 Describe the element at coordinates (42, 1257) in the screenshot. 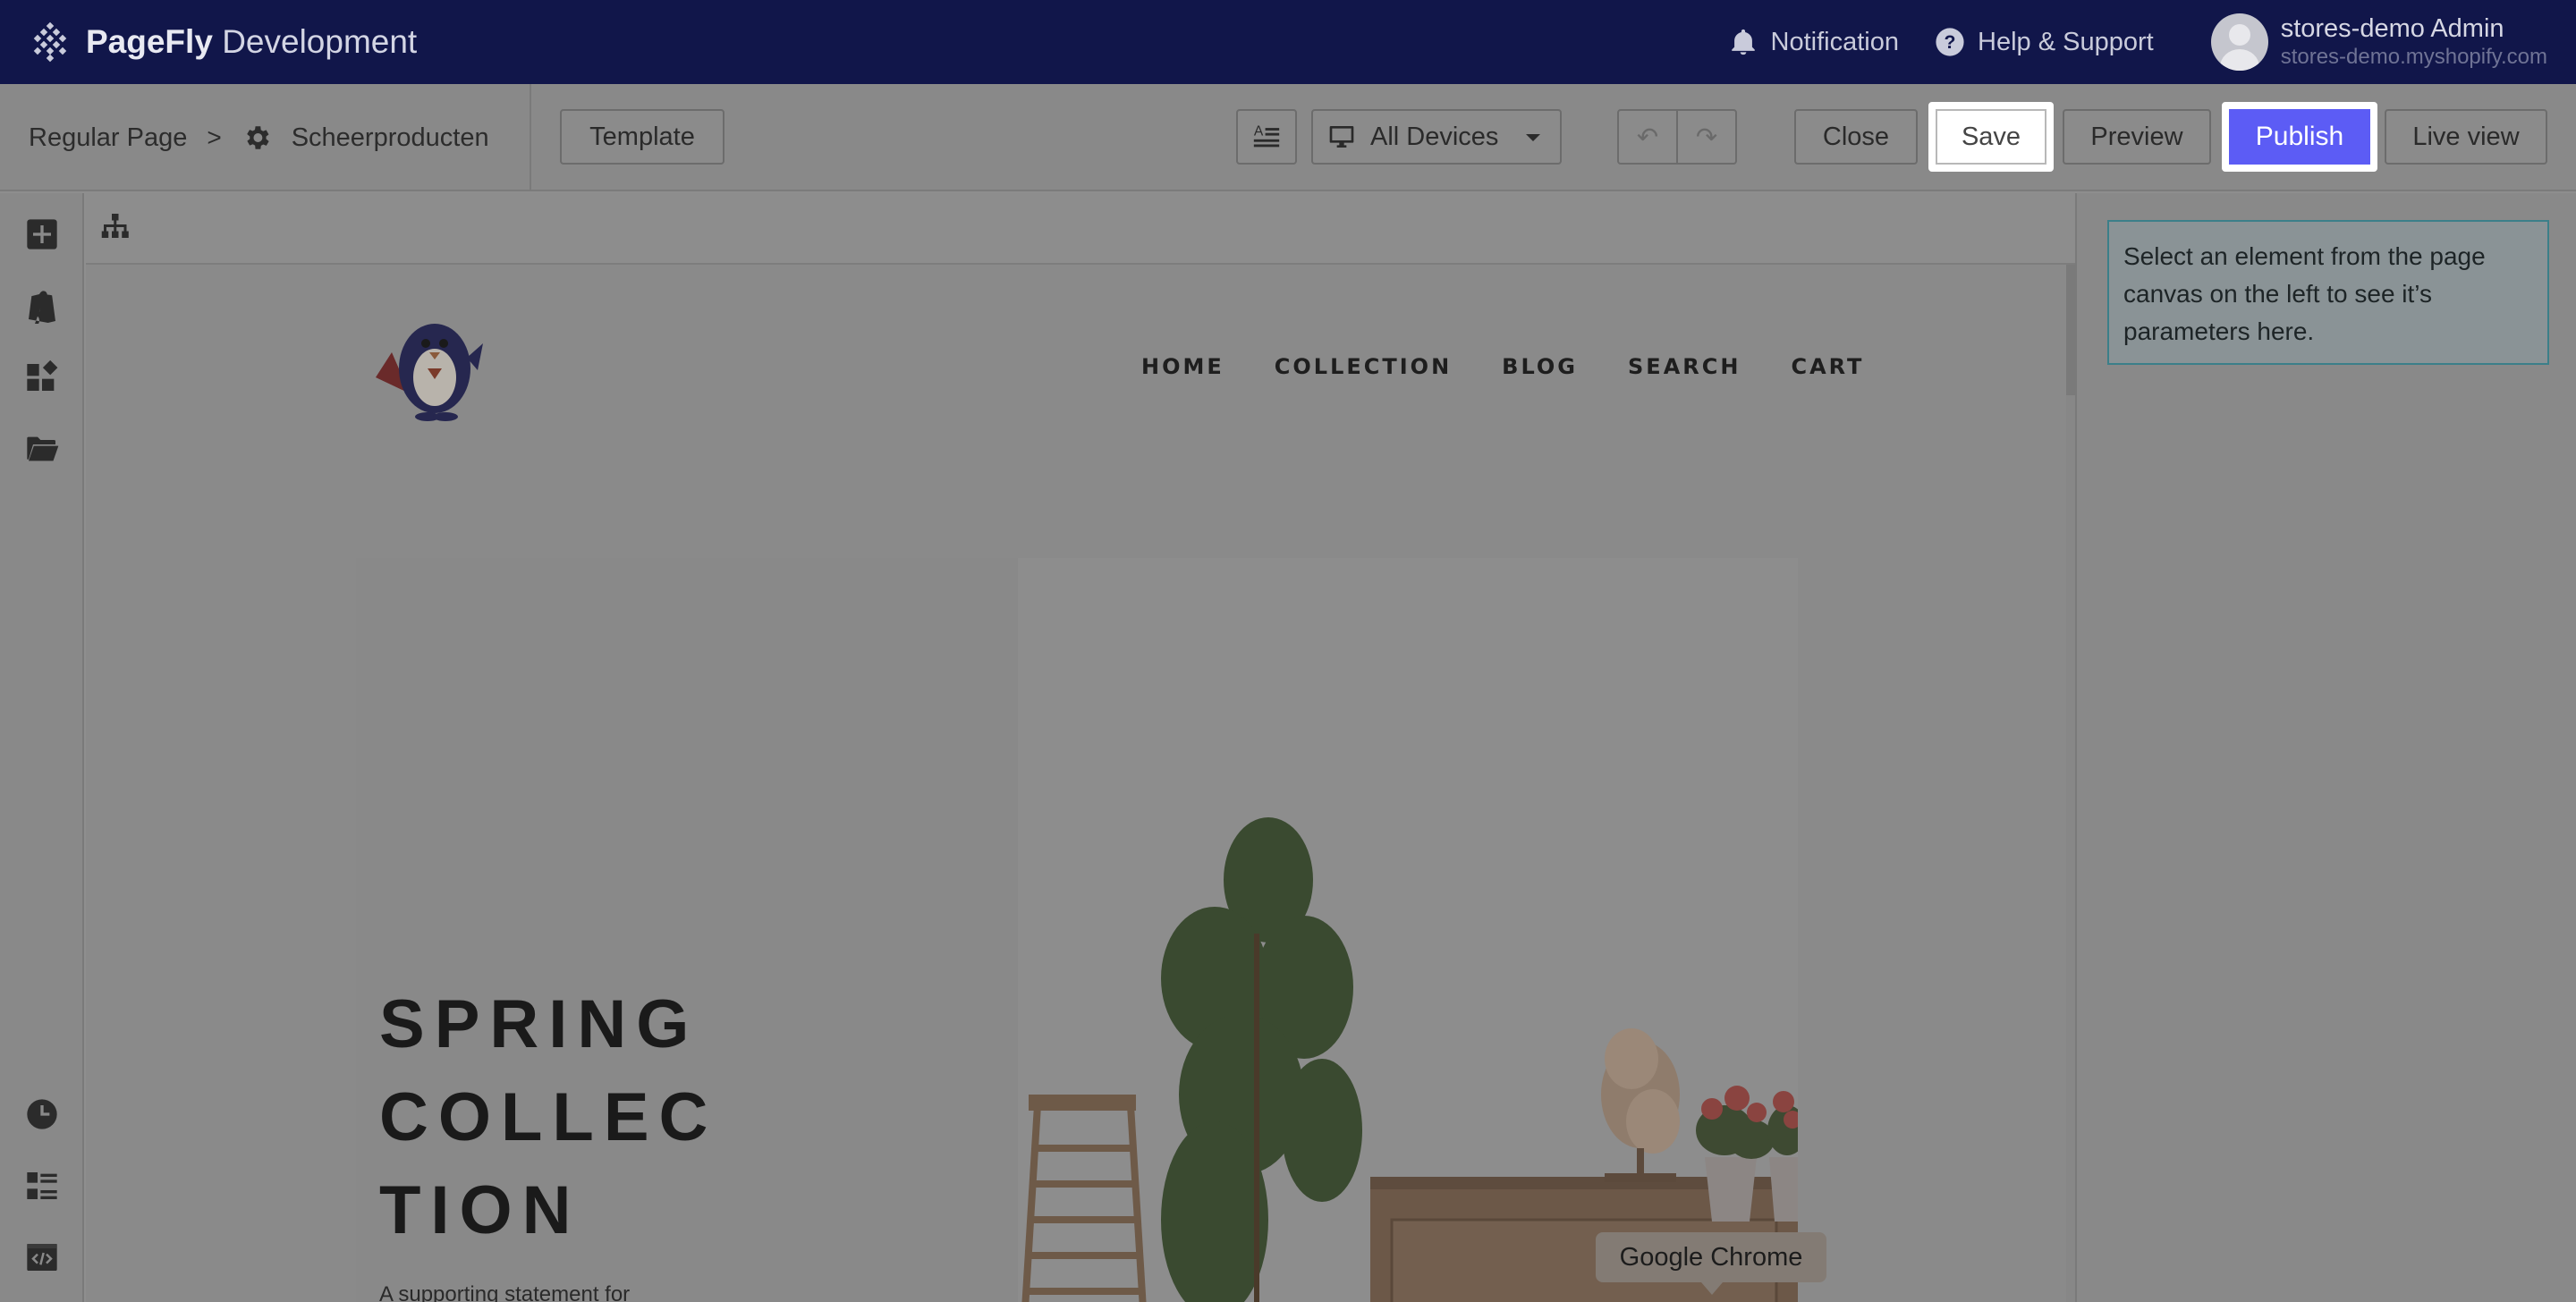

I see `code-icon` at that location.